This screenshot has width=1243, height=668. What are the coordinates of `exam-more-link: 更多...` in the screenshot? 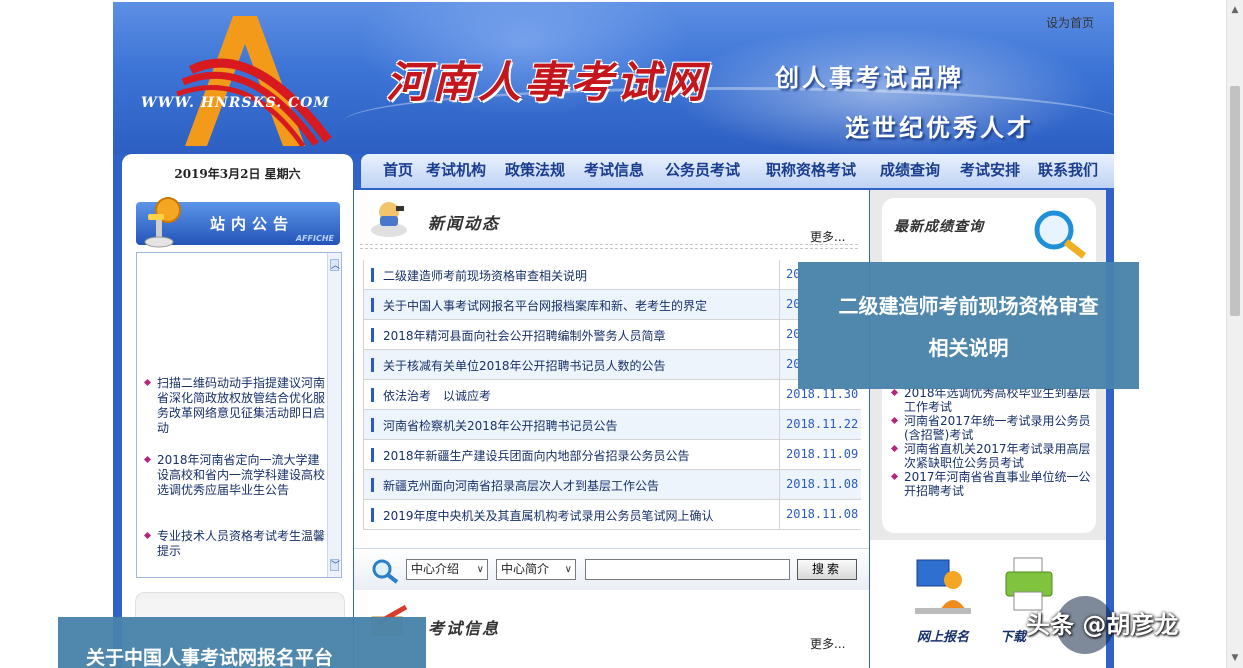 It's located at (827, 643).